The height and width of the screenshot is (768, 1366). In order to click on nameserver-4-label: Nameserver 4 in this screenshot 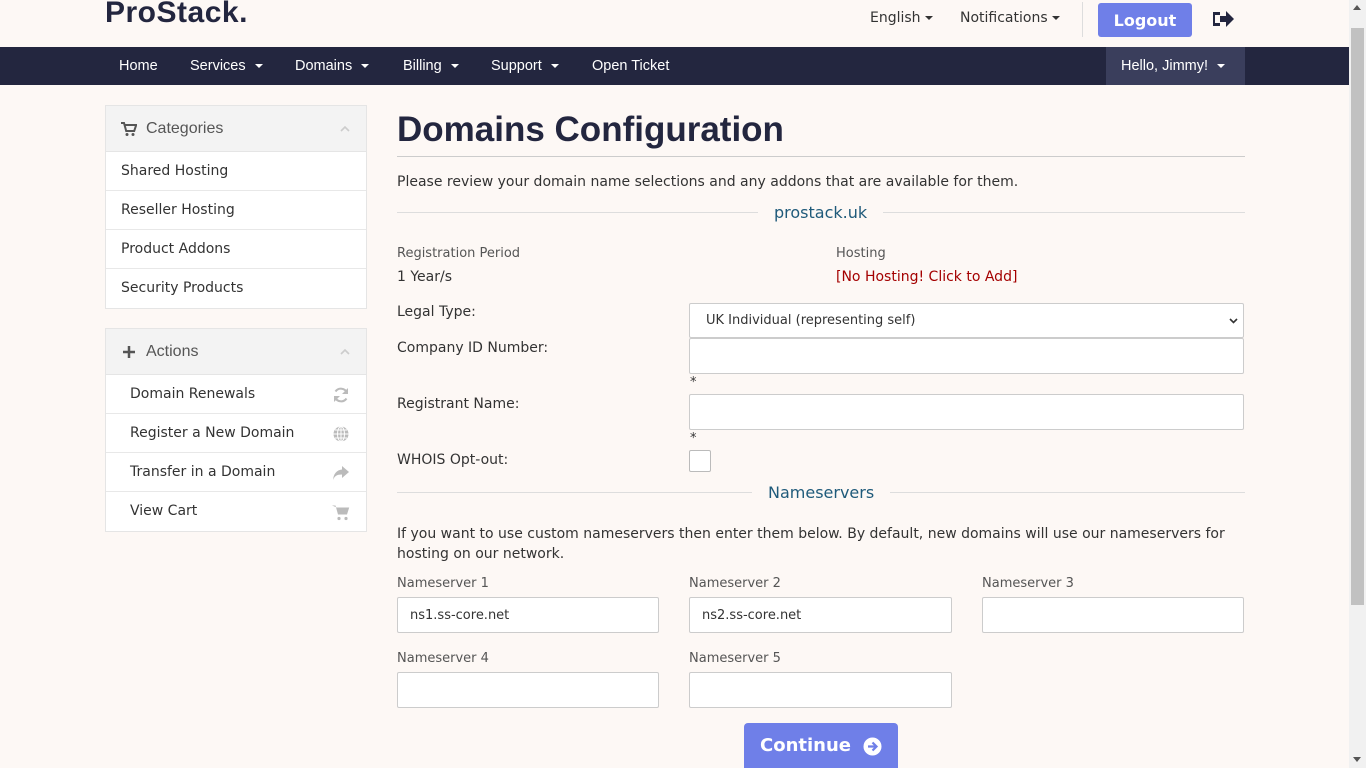, I will do `click(443, 658)`.